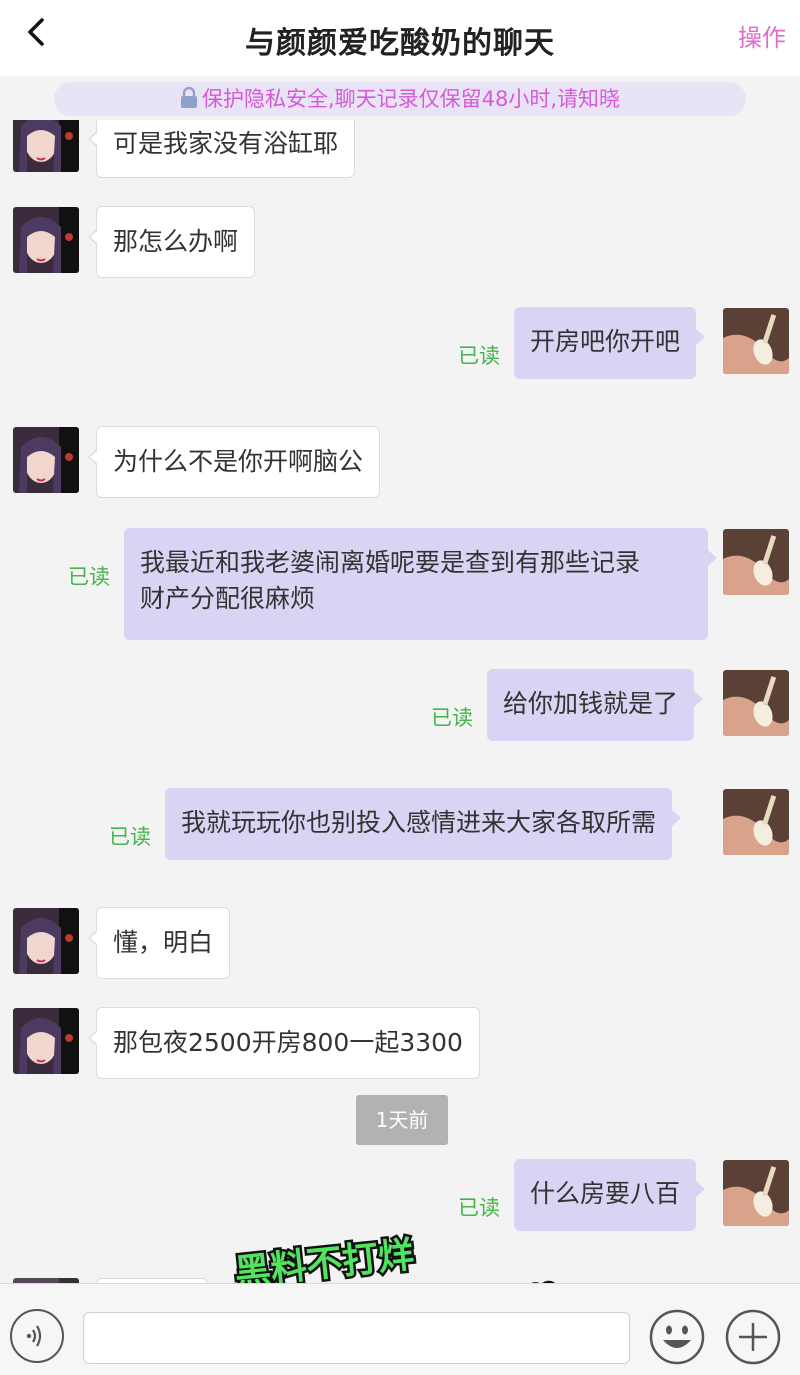 This screenshot has height=1375, width=800. I want to click on voice-button, so click(37, 1336).